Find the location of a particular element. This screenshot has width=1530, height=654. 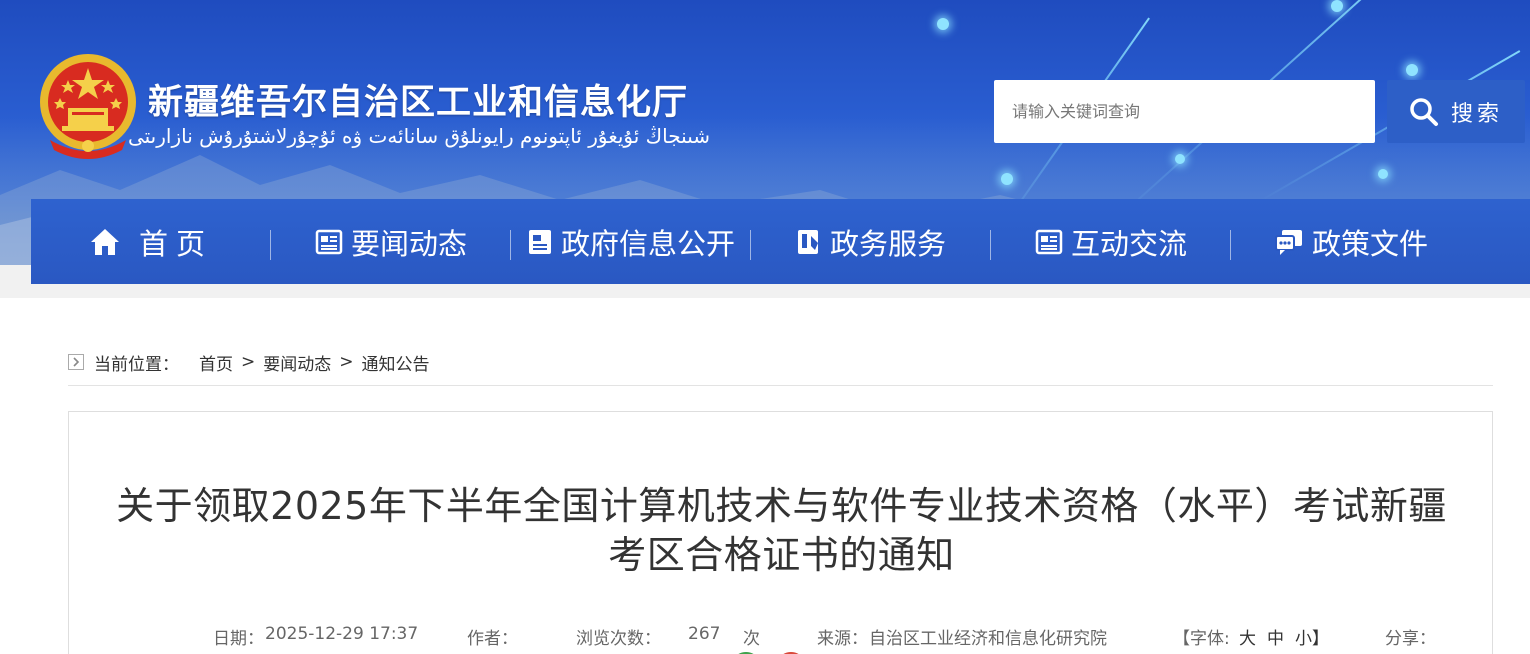

nav-item-home: 首页 is located at coordinates (151, 241).